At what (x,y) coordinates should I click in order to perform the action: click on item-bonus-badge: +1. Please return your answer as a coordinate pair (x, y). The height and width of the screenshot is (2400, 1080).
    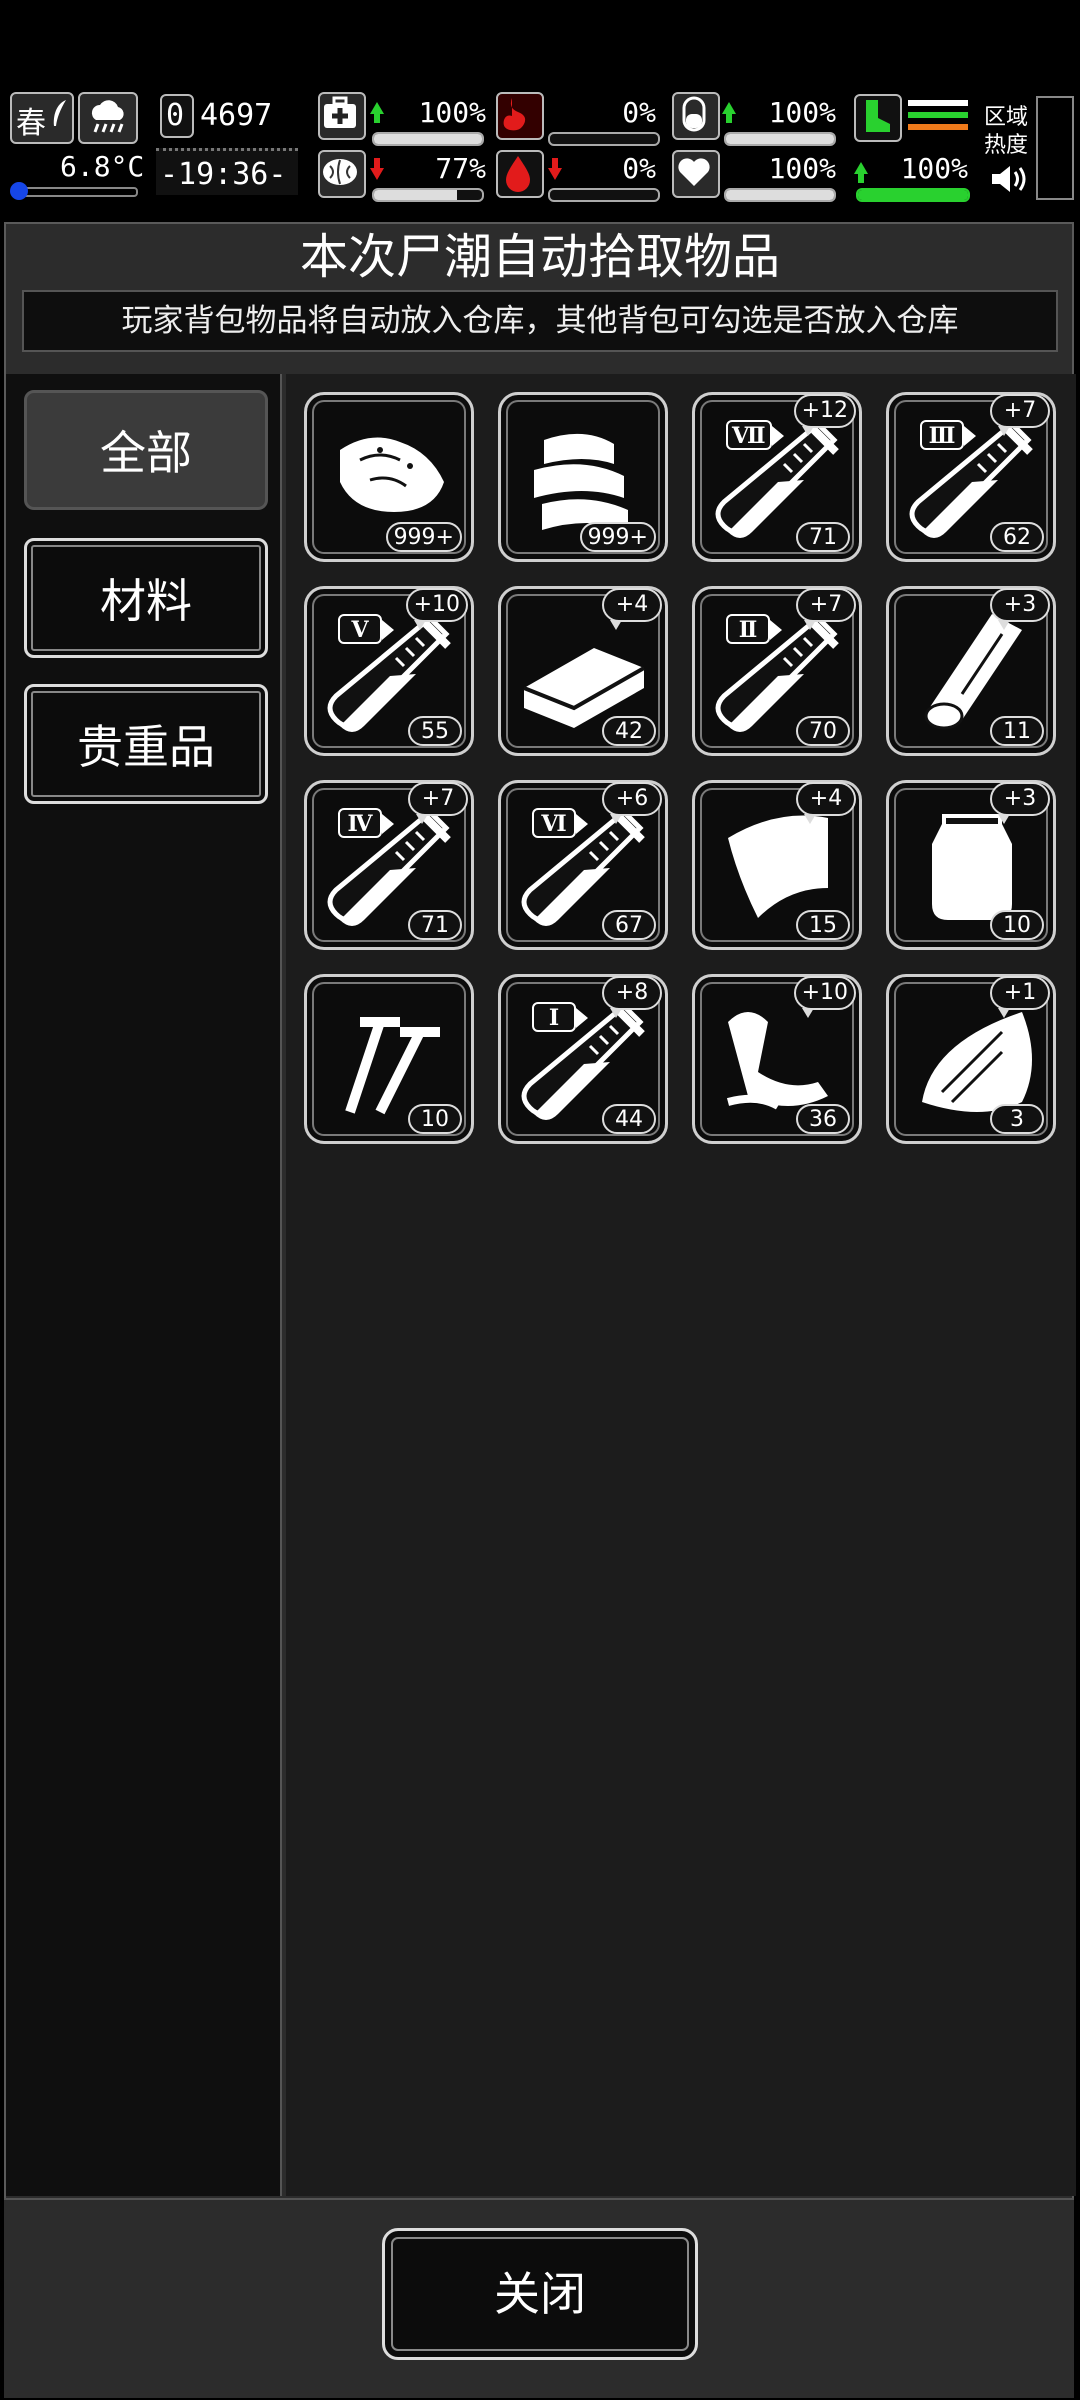
    Looking at the image, I should click on (1020, 997).